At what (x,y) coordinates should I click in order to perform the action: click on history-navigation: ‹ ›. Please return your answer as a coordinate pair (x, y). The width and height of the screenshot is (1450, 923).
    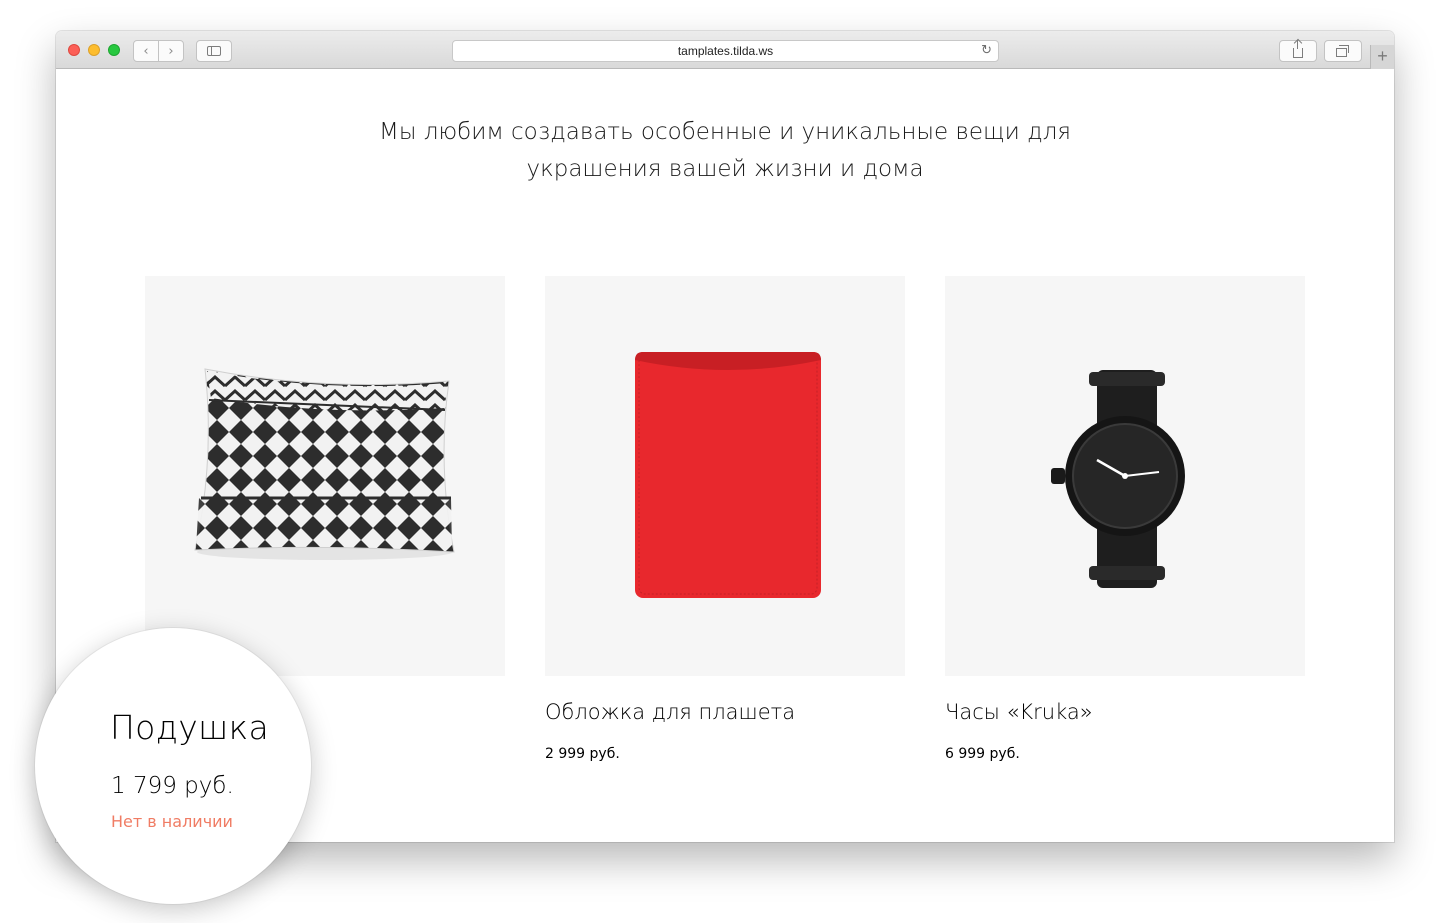
    Looking at the image, I should click on (159, 51).